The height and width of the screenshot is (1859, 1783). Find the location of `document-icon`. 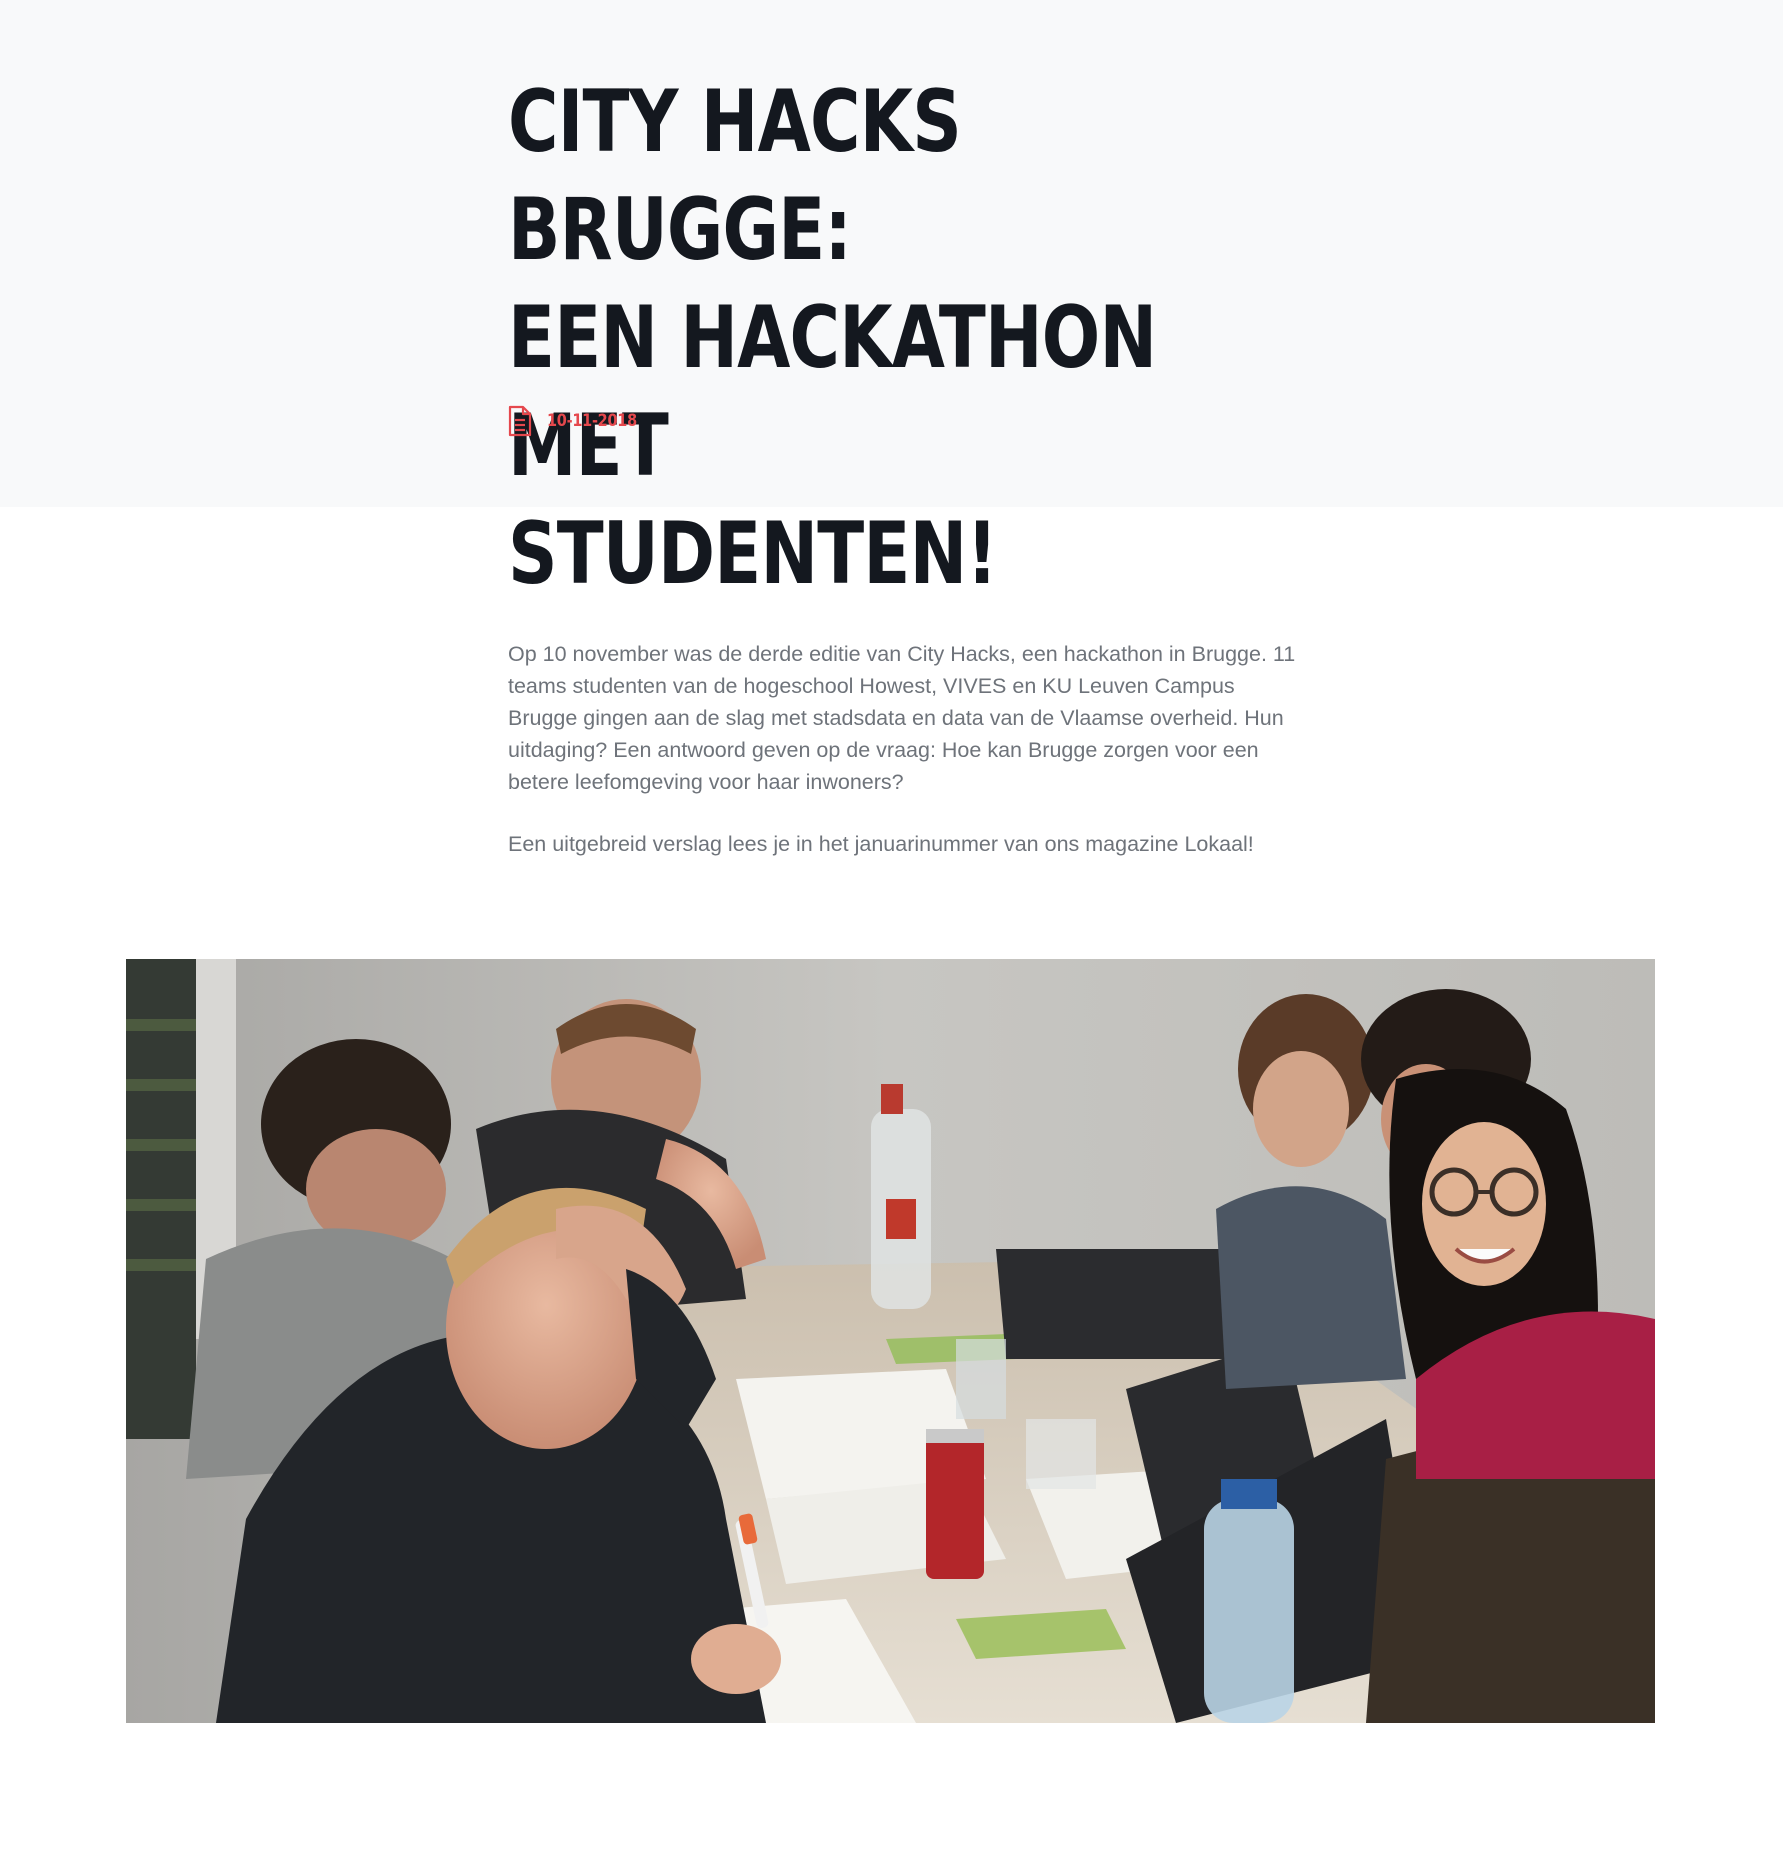

document-icon is located at coordinates (520, 421).